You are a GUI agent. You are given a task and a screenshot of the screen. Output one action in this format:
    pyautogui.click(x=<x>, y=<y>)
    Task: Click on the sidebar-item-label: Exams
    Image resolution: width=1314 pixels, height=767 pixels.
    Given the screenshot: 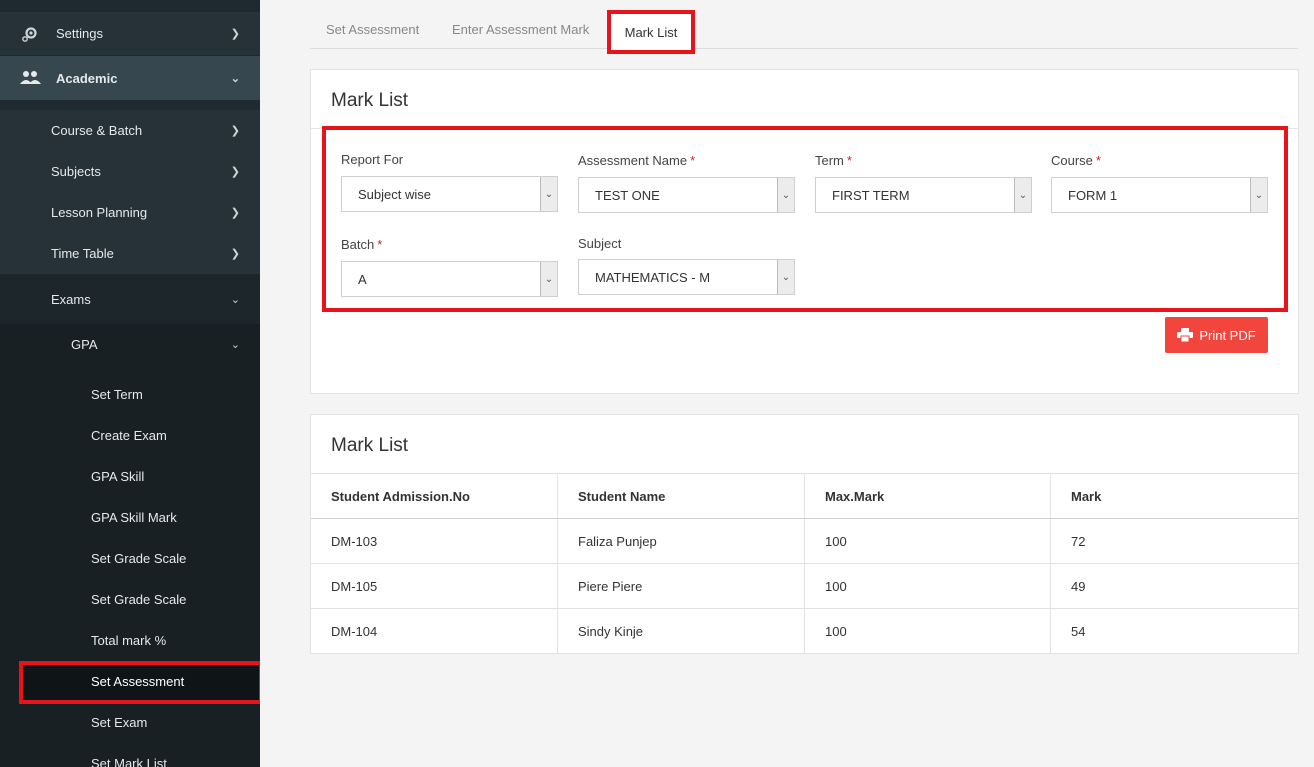 What is the action you would take?
    pyautogui.click(x=71, y=299)
    